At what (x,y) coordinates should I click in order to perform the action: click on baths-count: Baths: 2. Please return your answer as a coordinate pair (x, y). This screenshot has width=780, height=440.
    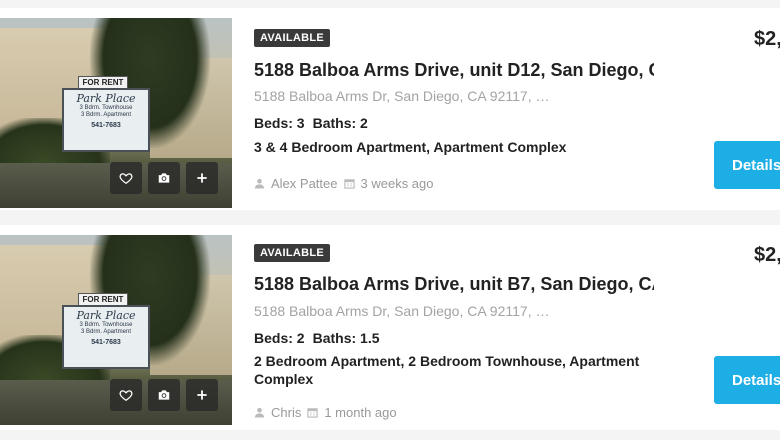
    Looking at the image, I should click on (340, 123).